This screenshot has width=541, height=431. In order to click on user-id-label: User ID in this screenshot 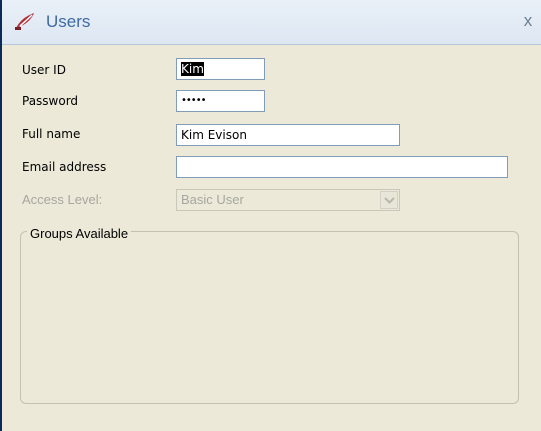, I will do `click(44, 70)`.